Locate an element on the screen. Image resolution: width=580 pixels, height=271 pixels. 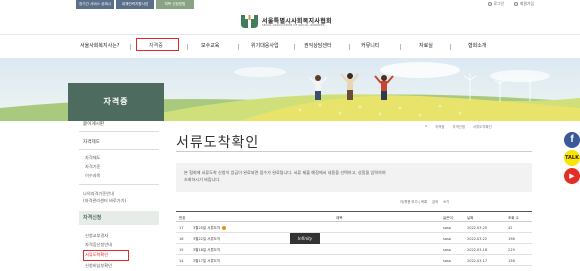
breadcrumb-item: 자격신청 is located at coordinates (459, 126).